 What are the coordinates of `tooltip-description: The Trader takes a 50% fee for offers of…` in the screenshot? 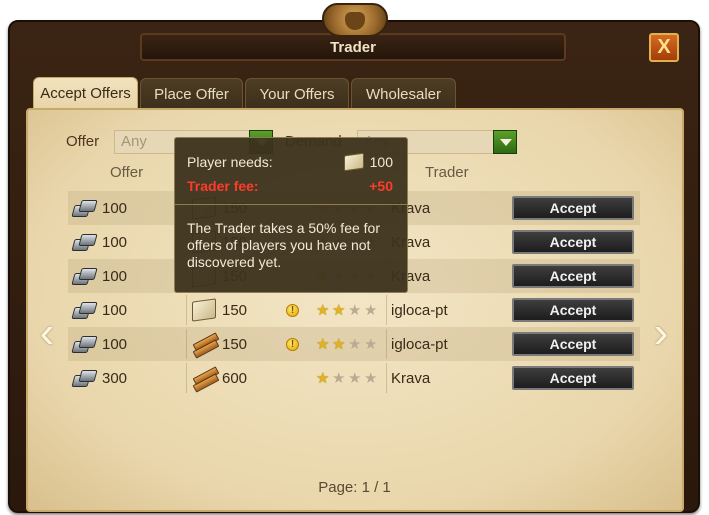 It's located at (283, 245).